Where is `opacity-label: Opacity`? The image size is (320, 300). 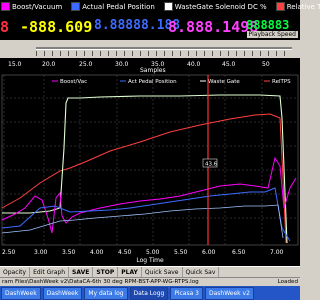
opacity-label: Opacity is located at coordinates (15, 272).